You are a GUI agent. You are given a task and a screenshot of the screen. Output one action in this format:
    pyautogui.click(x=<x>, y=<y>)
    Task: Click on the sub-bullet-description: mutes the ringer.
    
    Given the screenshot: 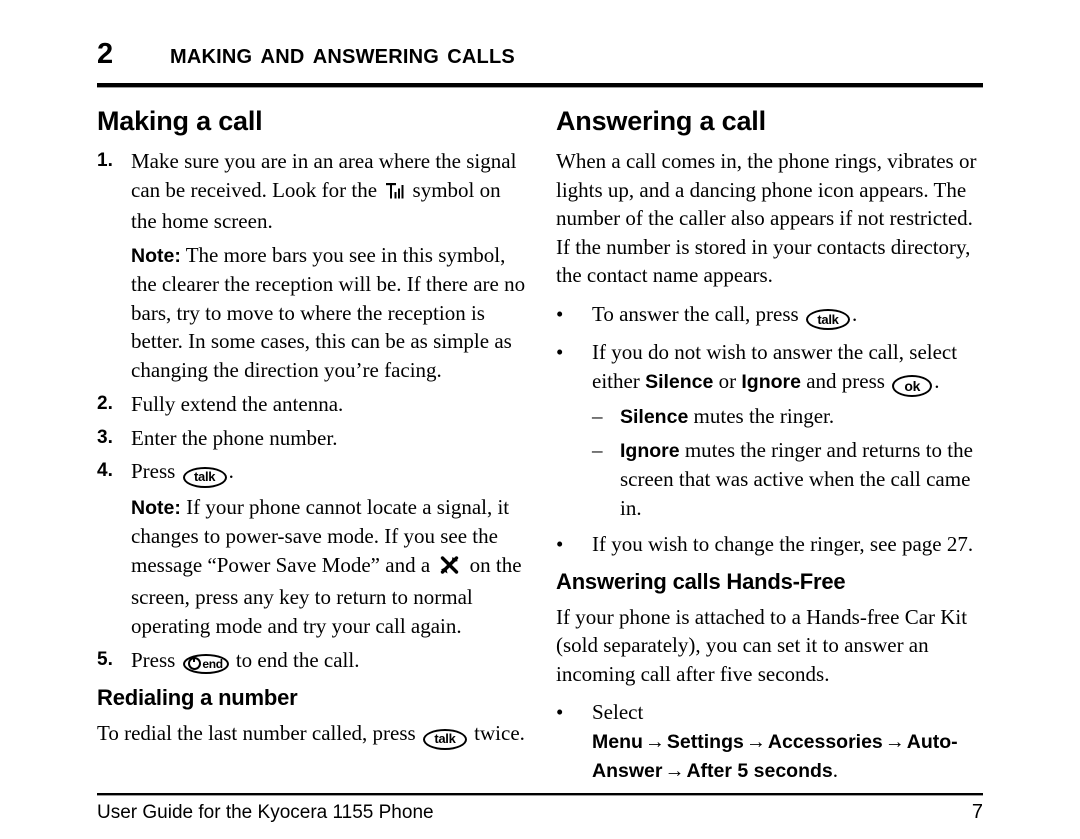 What is the action you would take?
    pyautogui.click(x=764, y=416)
    